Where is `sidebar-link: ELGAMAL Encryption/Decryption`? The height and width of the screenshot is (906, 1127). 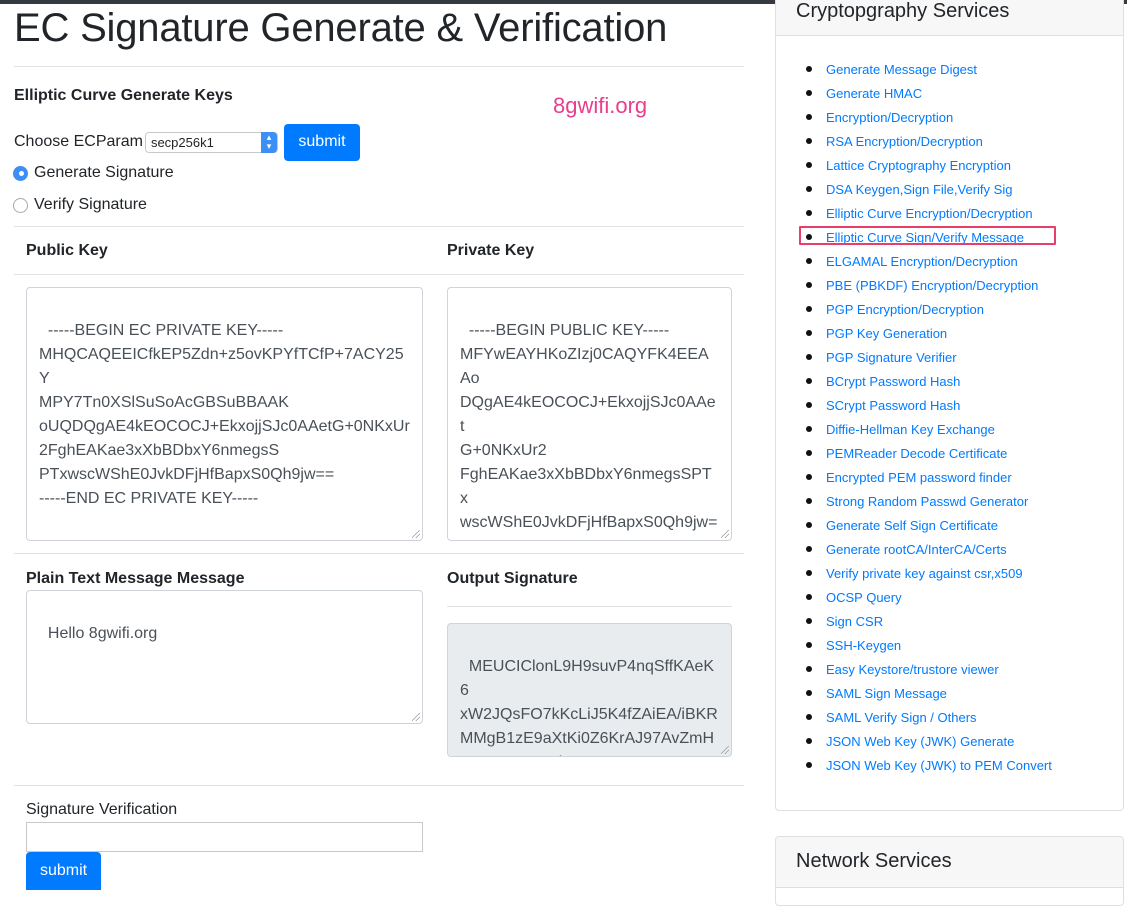 sidebar-link: ELGAMAL Encryption/Decryption is located at coordinates (922, 261).